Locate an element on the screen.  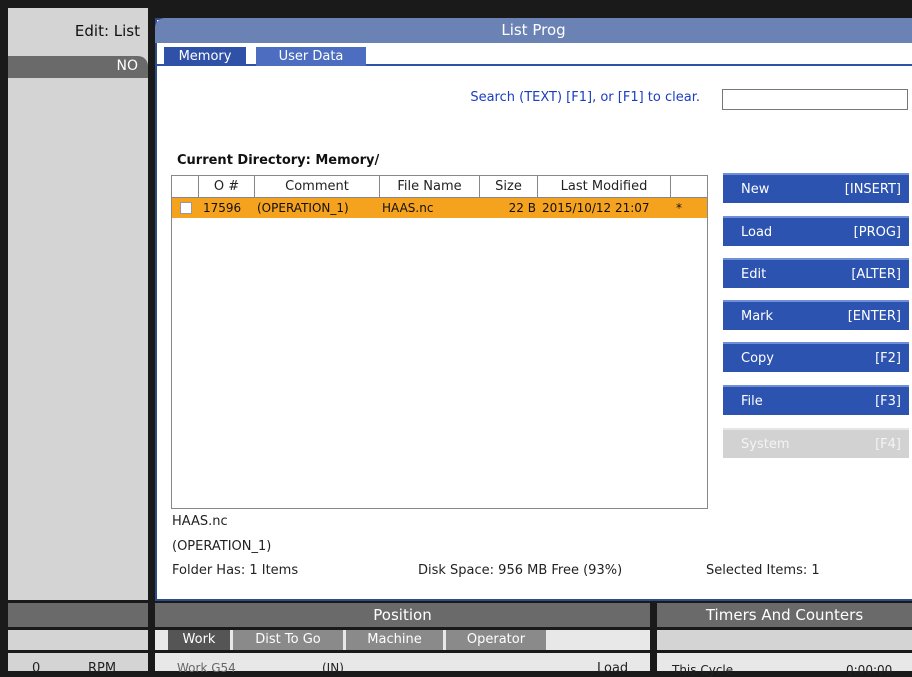
tab-dist-to-go: Dist To Go is located at coordinates (288, 640).